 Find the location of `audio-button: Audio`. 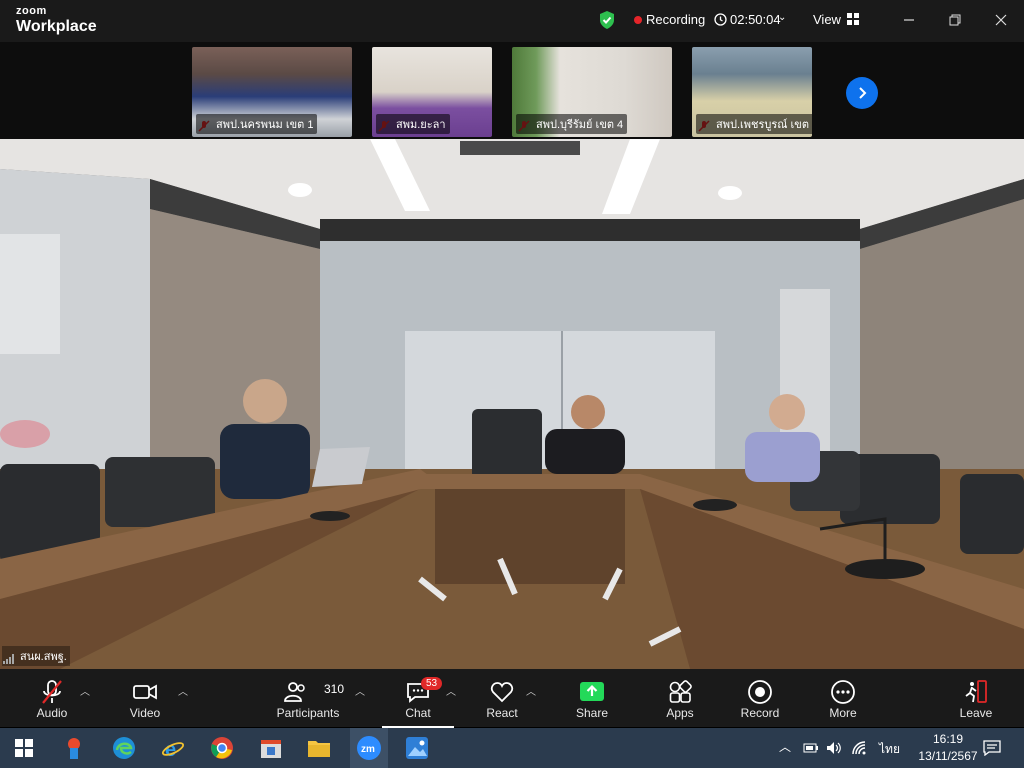

audio-button: Audio is located at coordinates (52, 698).